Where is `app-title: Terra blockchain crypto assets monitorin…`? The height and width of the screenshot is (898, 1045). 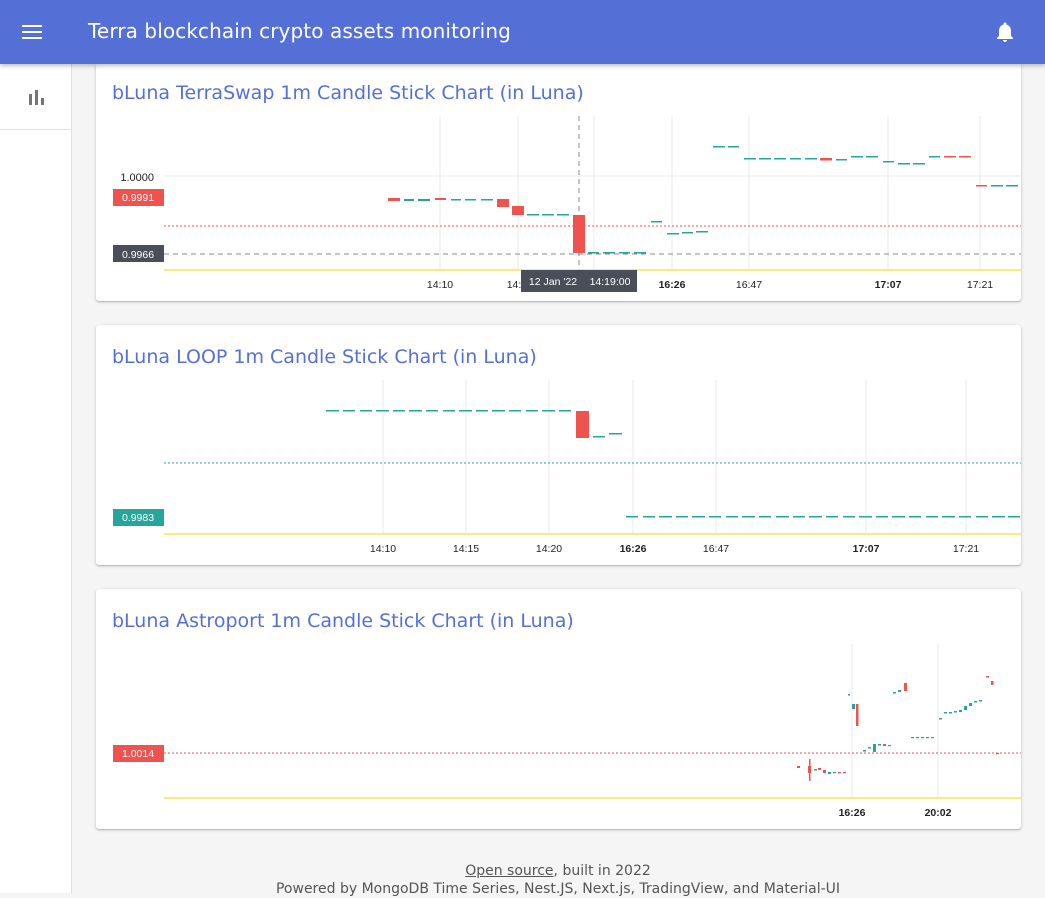 app-title: Terra blockchain crypto assets monitorin… is located at coordinates (299, 31).